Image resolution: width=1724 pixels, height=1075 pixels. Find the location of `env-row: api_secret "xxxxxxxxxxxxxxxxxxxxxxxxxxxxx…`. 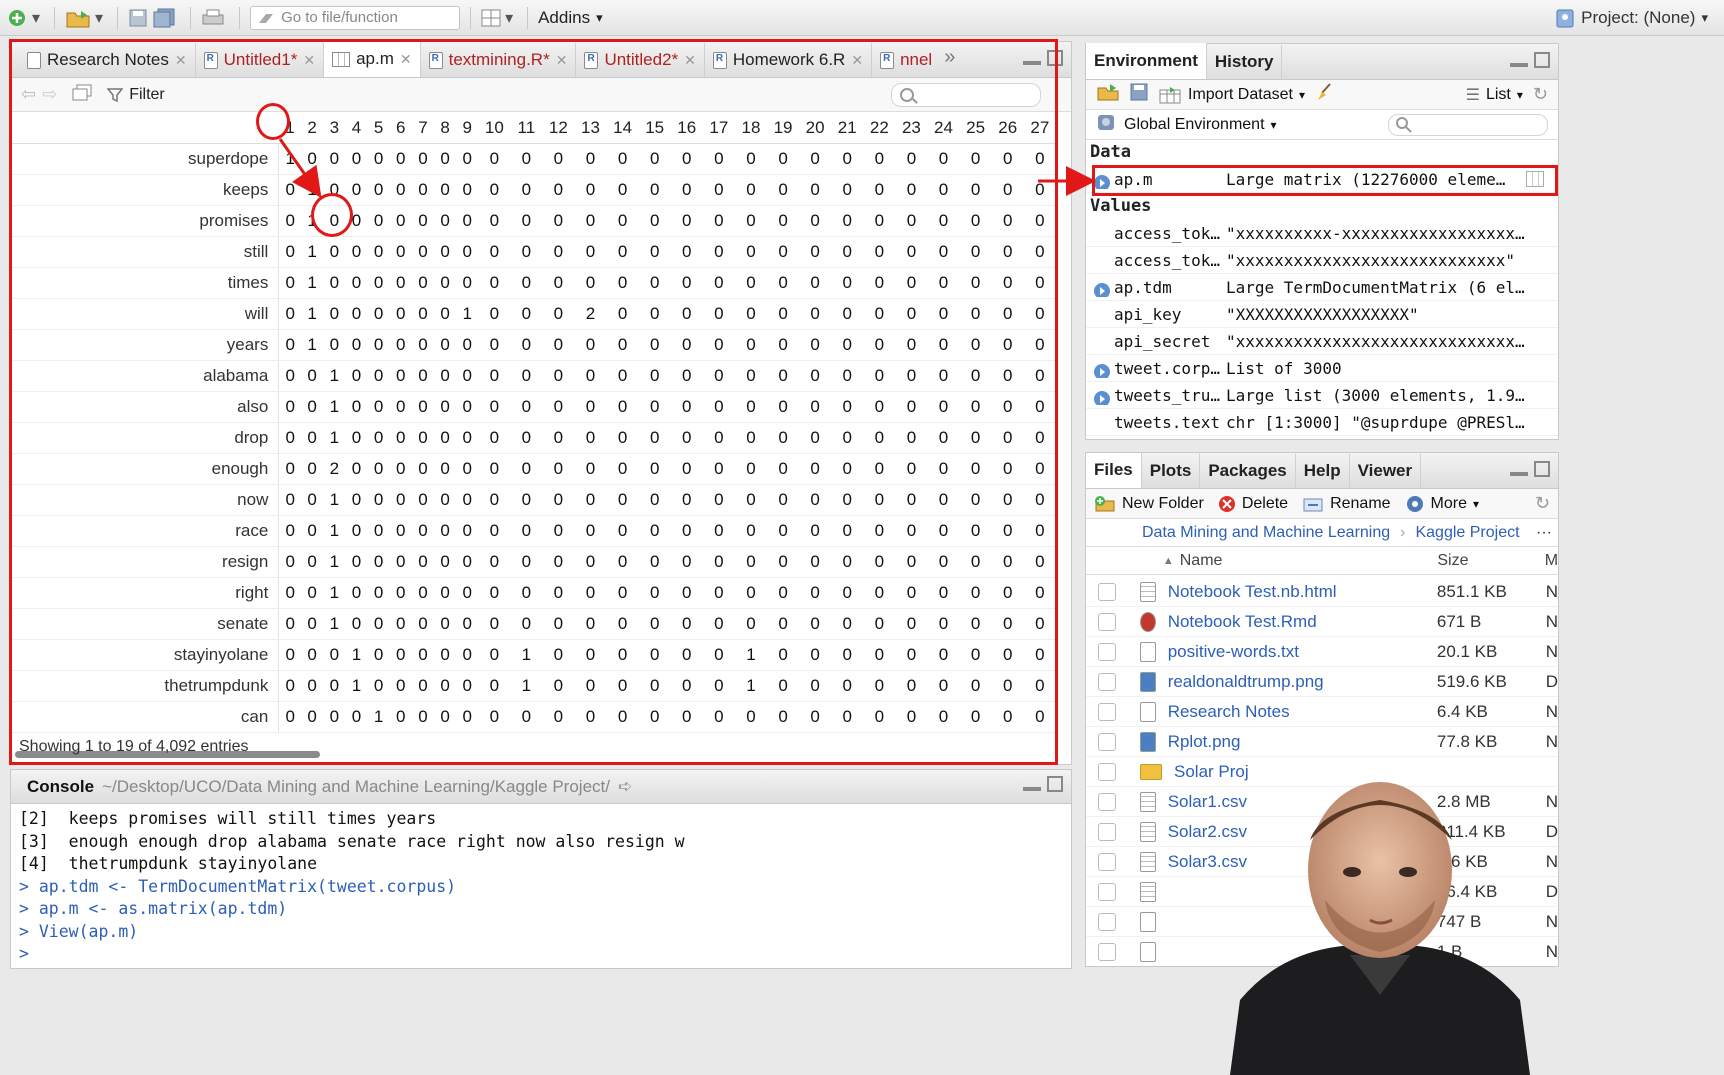

env-row: api_secret "xxxxxxxxxxxxxxxxxxxxxxxxxxxxx… is located at coordinates (1322, 341).